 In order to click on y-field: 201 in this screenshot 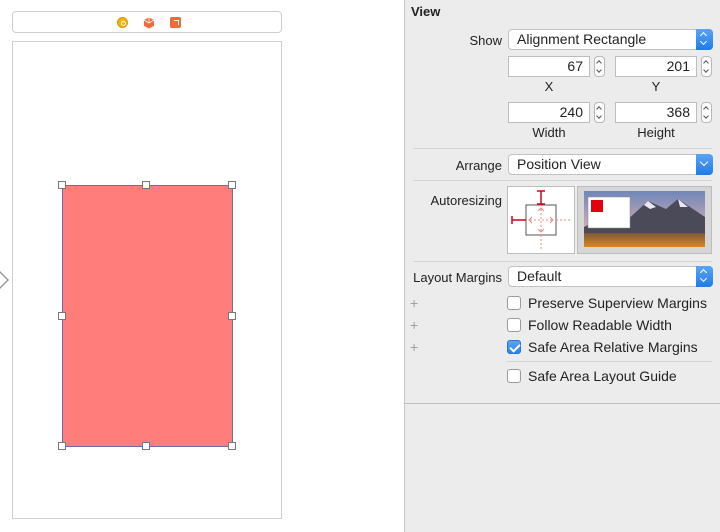, I will do `click(656, 66)`.